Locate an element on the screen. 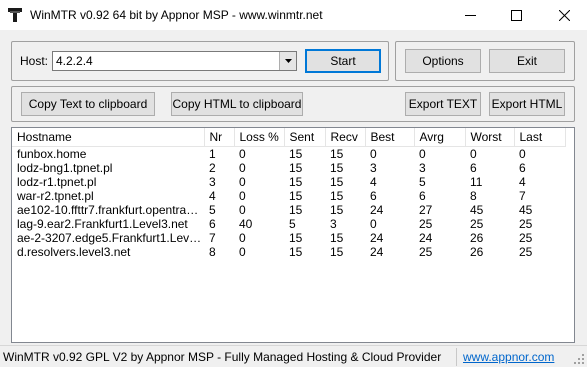 This screenshot has height=367, width=587. cell-nr: 6 is located at coordinates (212, 223).